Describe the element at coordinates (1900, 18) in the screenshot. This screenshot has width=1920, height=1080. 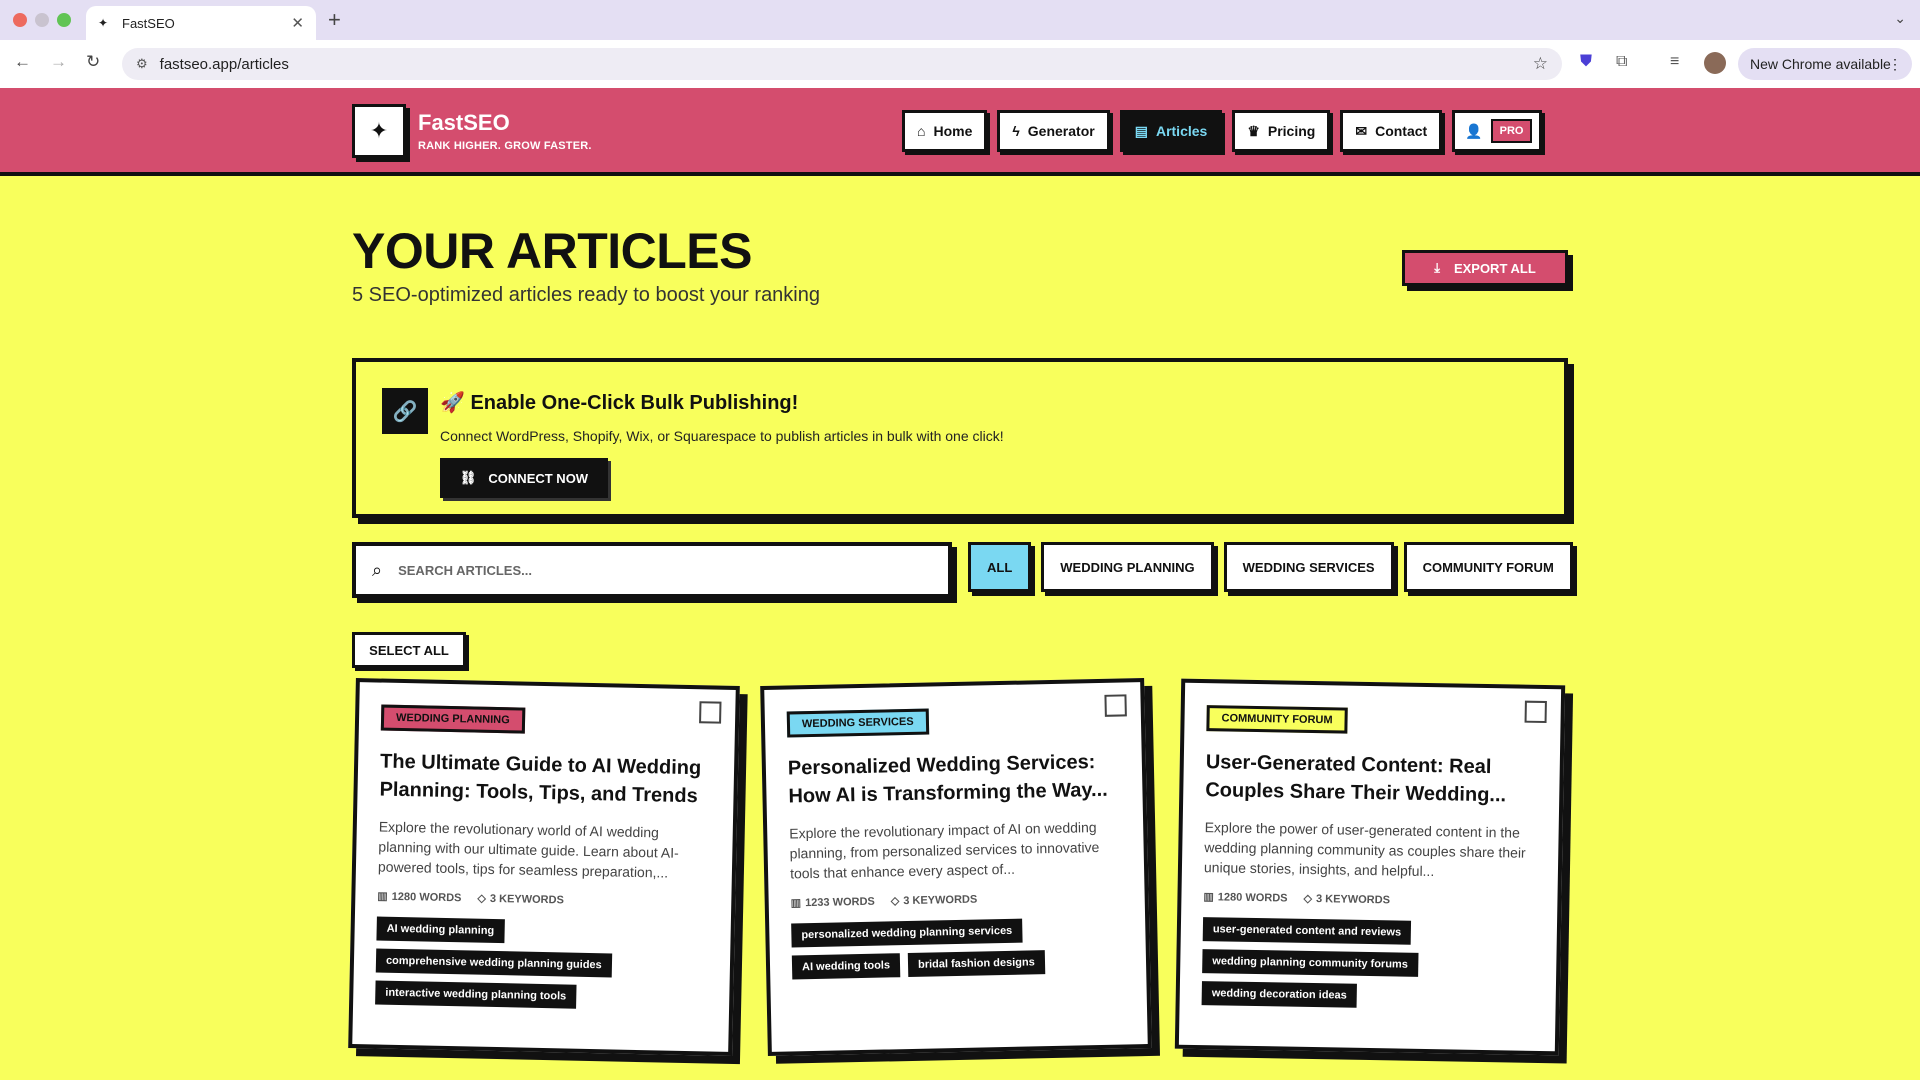
I see `chevron-down-icon: ⌄` at that location.